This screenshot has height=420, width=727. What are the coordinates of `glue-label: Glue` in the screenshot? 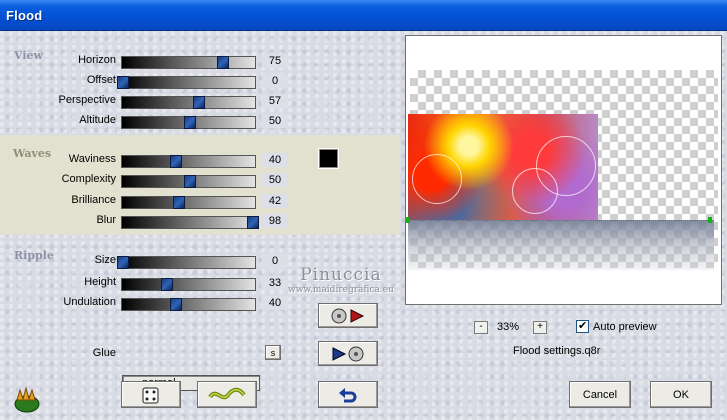 It's located at (104, 353).